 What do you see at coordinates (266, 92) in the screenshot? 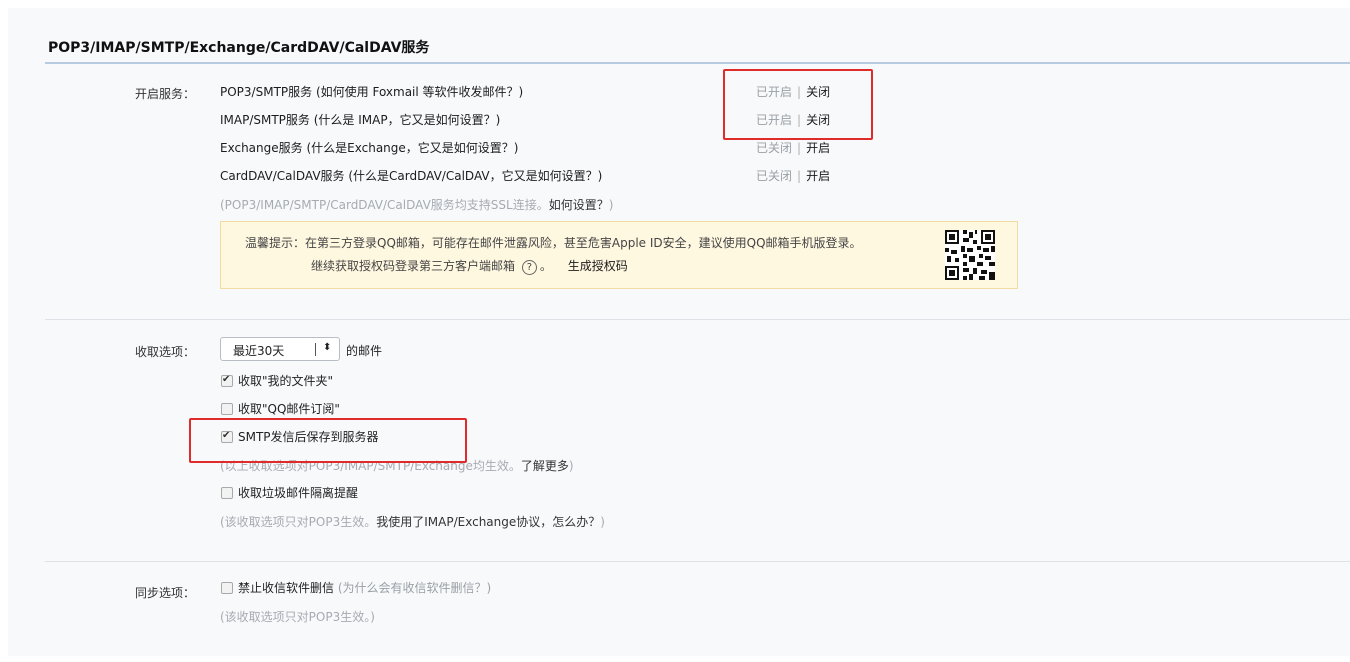
I see `service-name: POP3/SMTP服务` at bounding box center [266, 92].